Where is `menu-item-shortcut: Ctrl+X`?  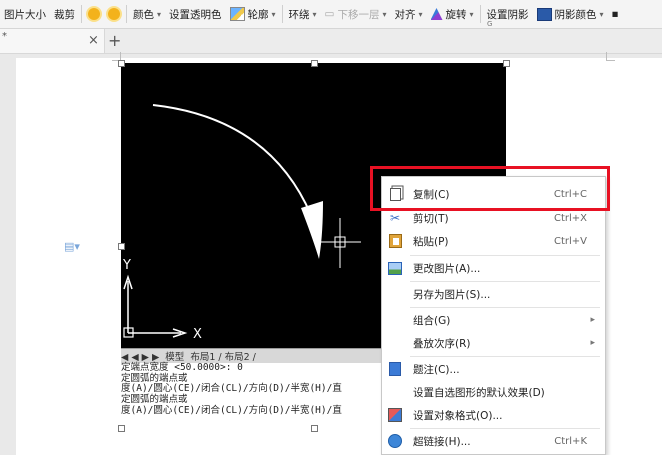
menu-item-shortcut: Ctrl+X is located at coordinates (570, 218).